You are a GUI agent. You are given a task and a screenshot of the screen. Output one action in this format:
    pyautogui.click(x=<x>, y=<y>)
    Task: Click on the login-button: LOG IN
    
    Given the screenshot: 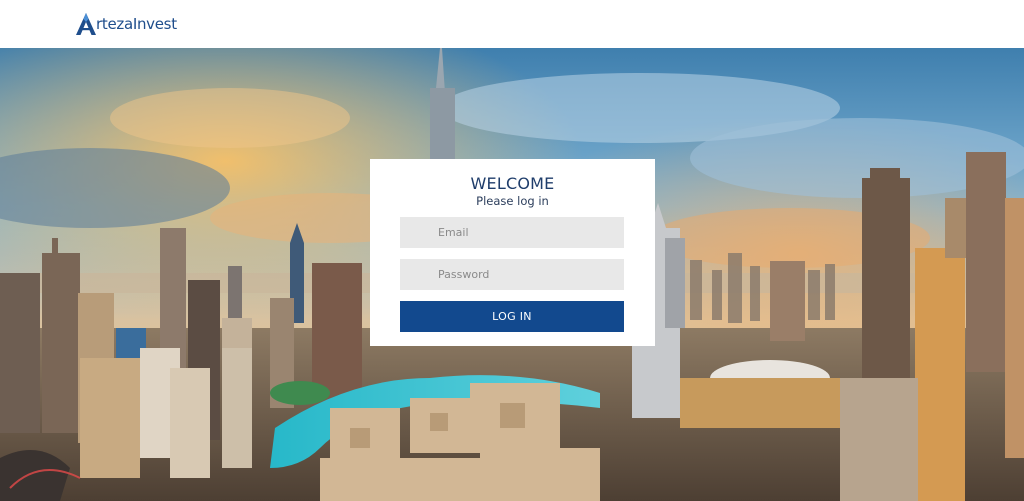 What is the action you would take?
    pyautogui.click(x=512, y=316)
    